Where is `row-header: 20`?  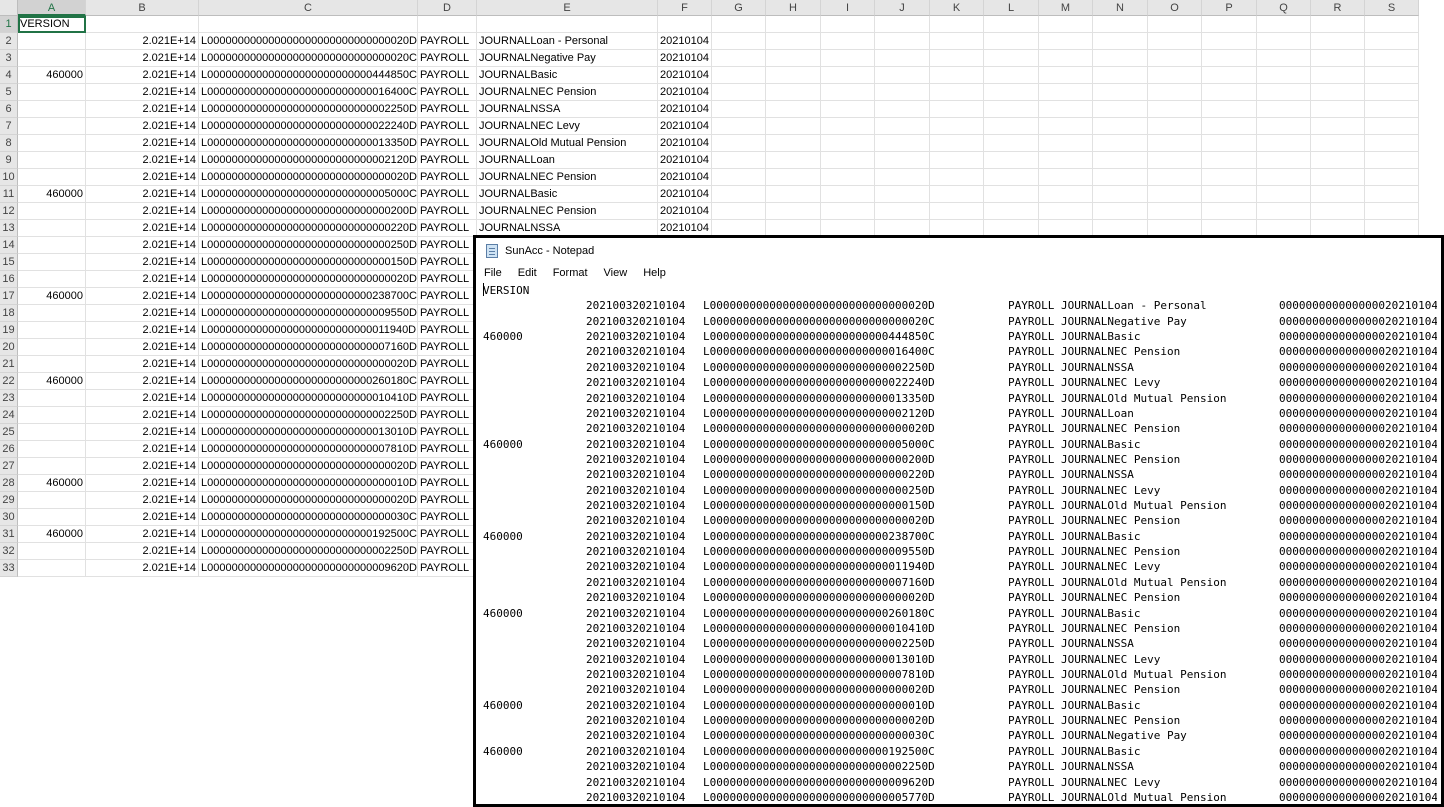
row-header: 20 is located at coordinates (9, 347).